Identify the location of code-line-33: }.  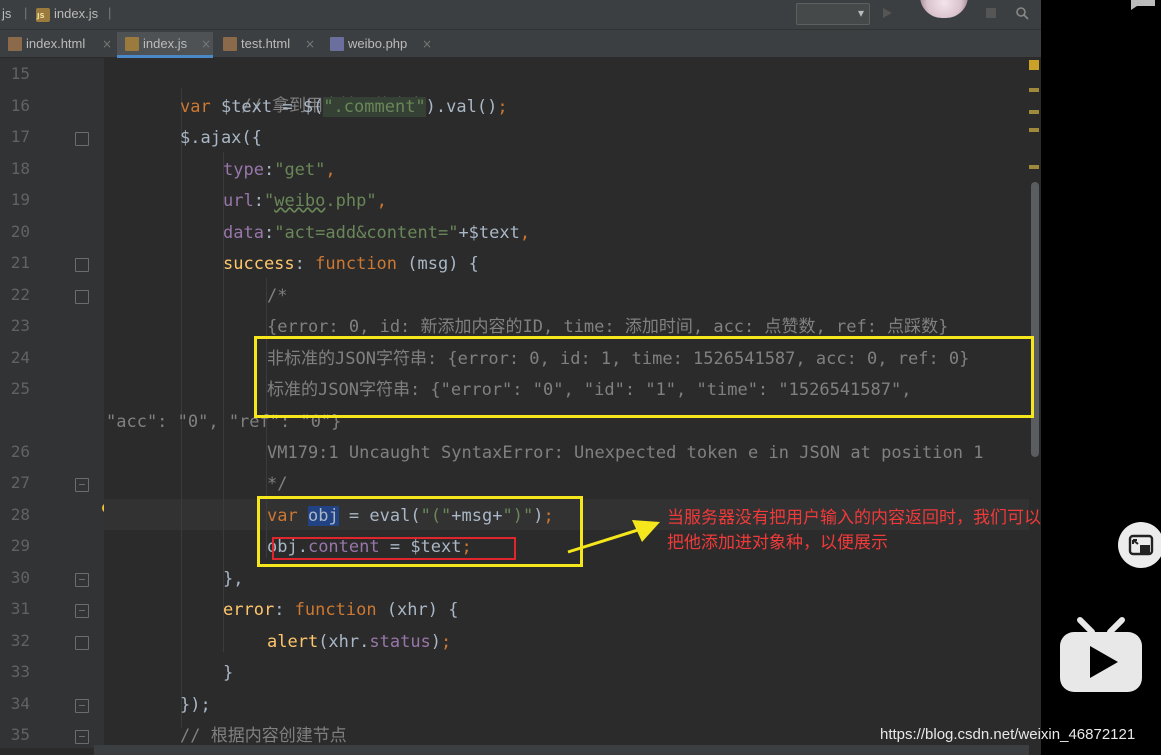
(228, 673).